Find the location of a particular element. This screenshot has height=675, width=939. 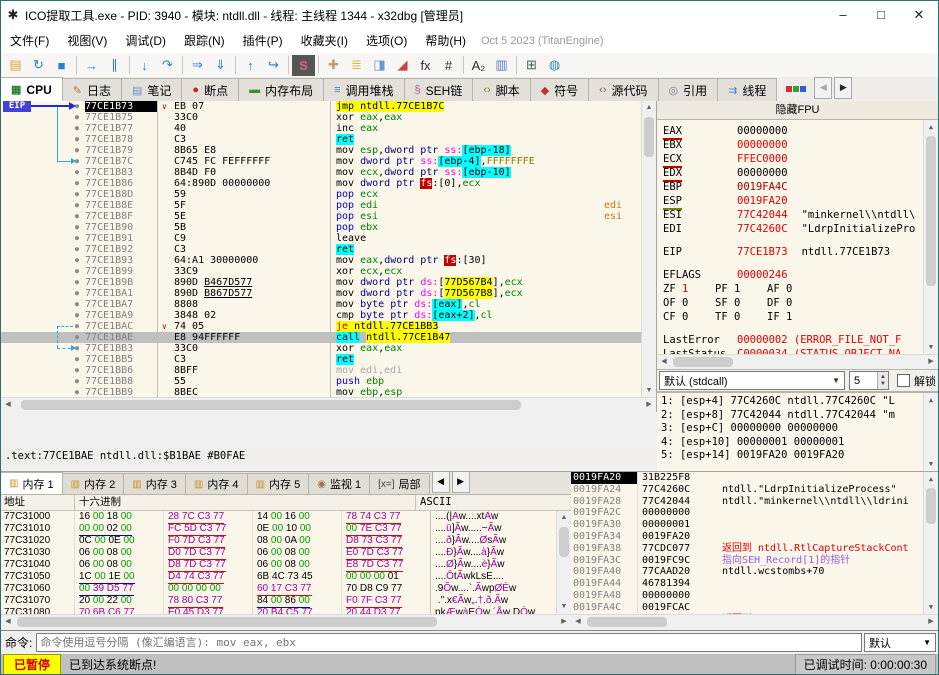

calling-convention-select: 默认 (stdcall) ▼ is located at coordinates (752, 380).